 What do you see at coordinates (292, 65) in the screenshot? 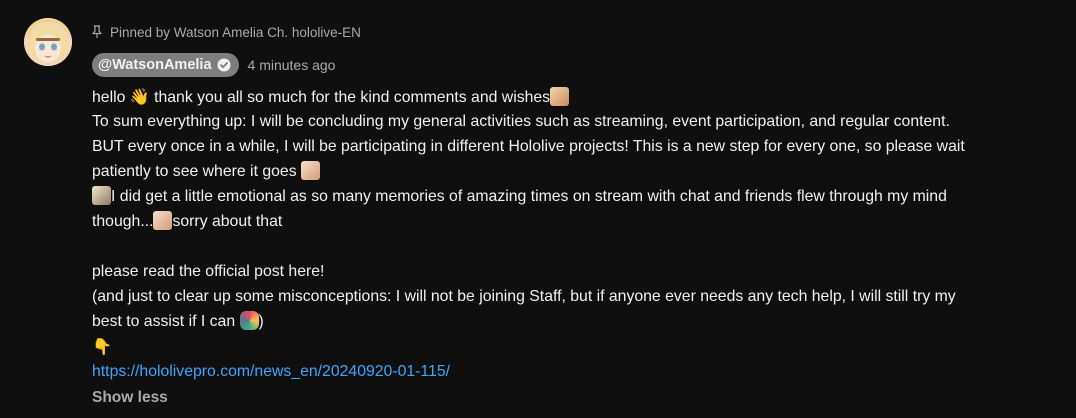
I see `comment-timestamp: 4 minutes ago` at bounding box center [292, 65].